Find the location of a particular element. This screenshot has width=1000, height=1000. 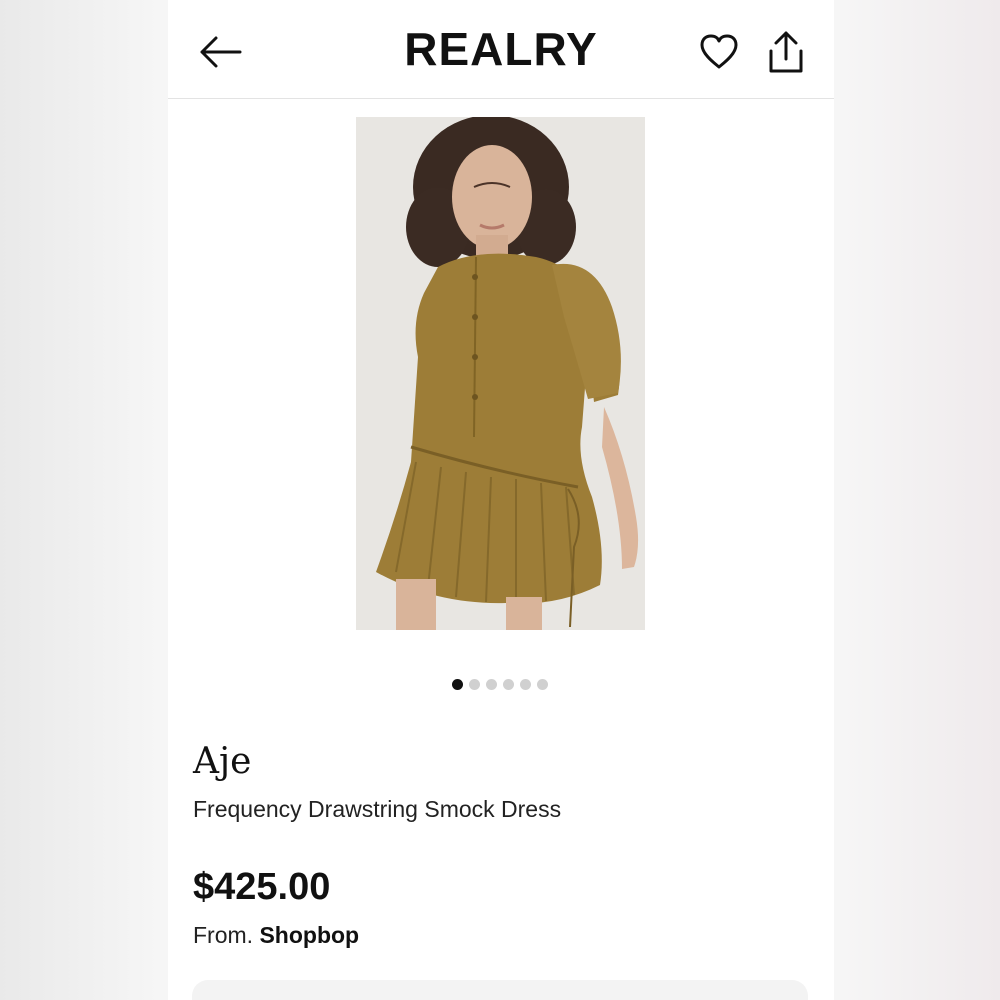

seller-name: Shopbop is located at coordinates (309, 935).